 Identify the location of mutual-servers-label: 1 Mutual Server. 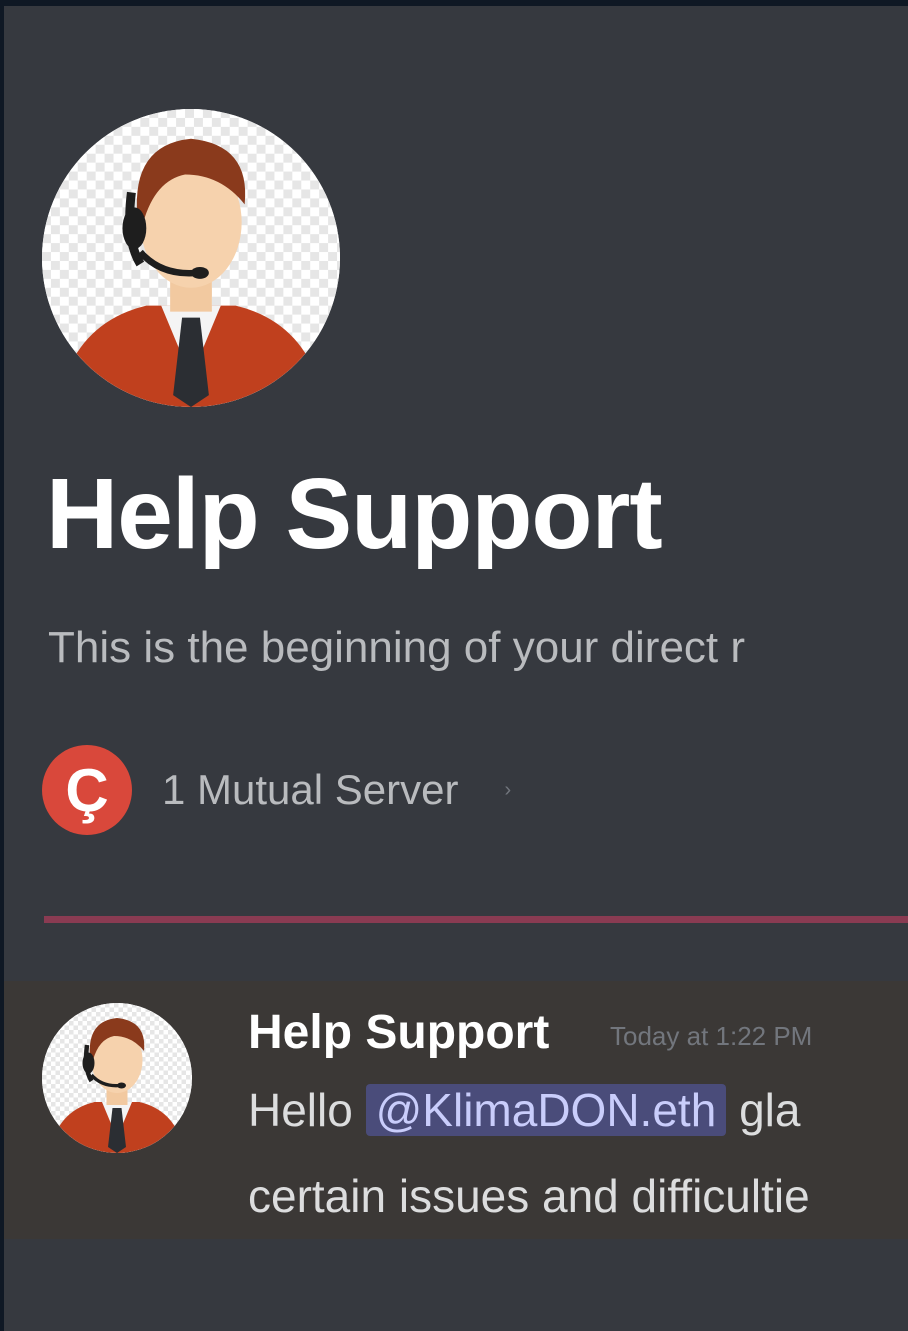
(310, 789).